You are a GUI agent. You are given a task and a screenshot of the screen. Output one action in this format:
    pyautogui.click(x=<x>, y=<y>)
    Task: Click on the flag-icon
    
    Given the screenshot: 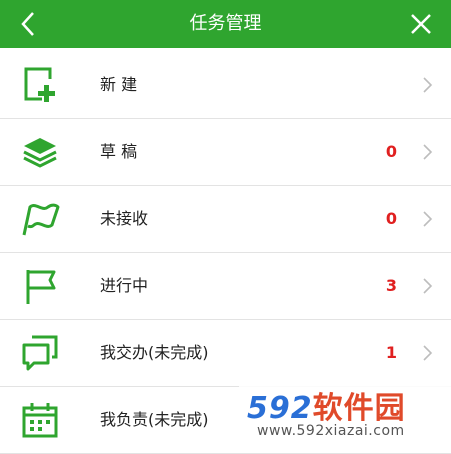 What is the action you would take?
    pyautogui.click(x=41, y=287)
    